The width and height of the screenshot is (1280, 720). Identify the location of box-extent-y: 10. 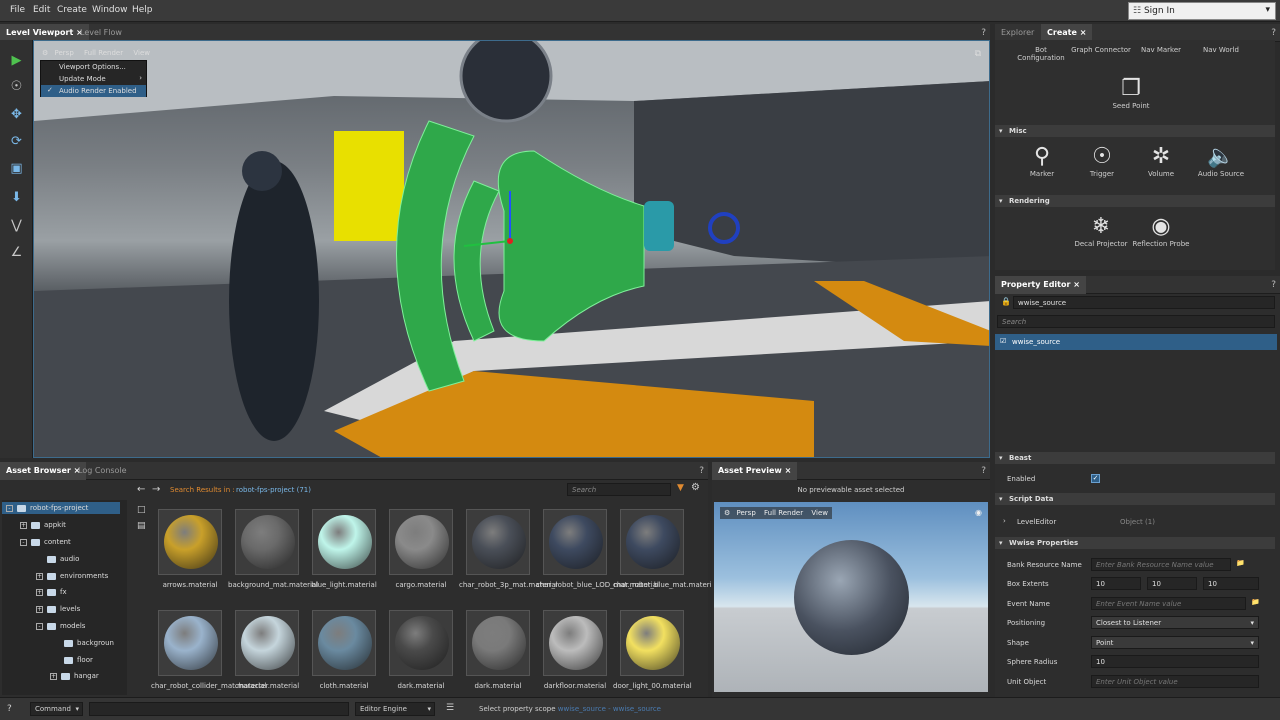
(1172, 583).